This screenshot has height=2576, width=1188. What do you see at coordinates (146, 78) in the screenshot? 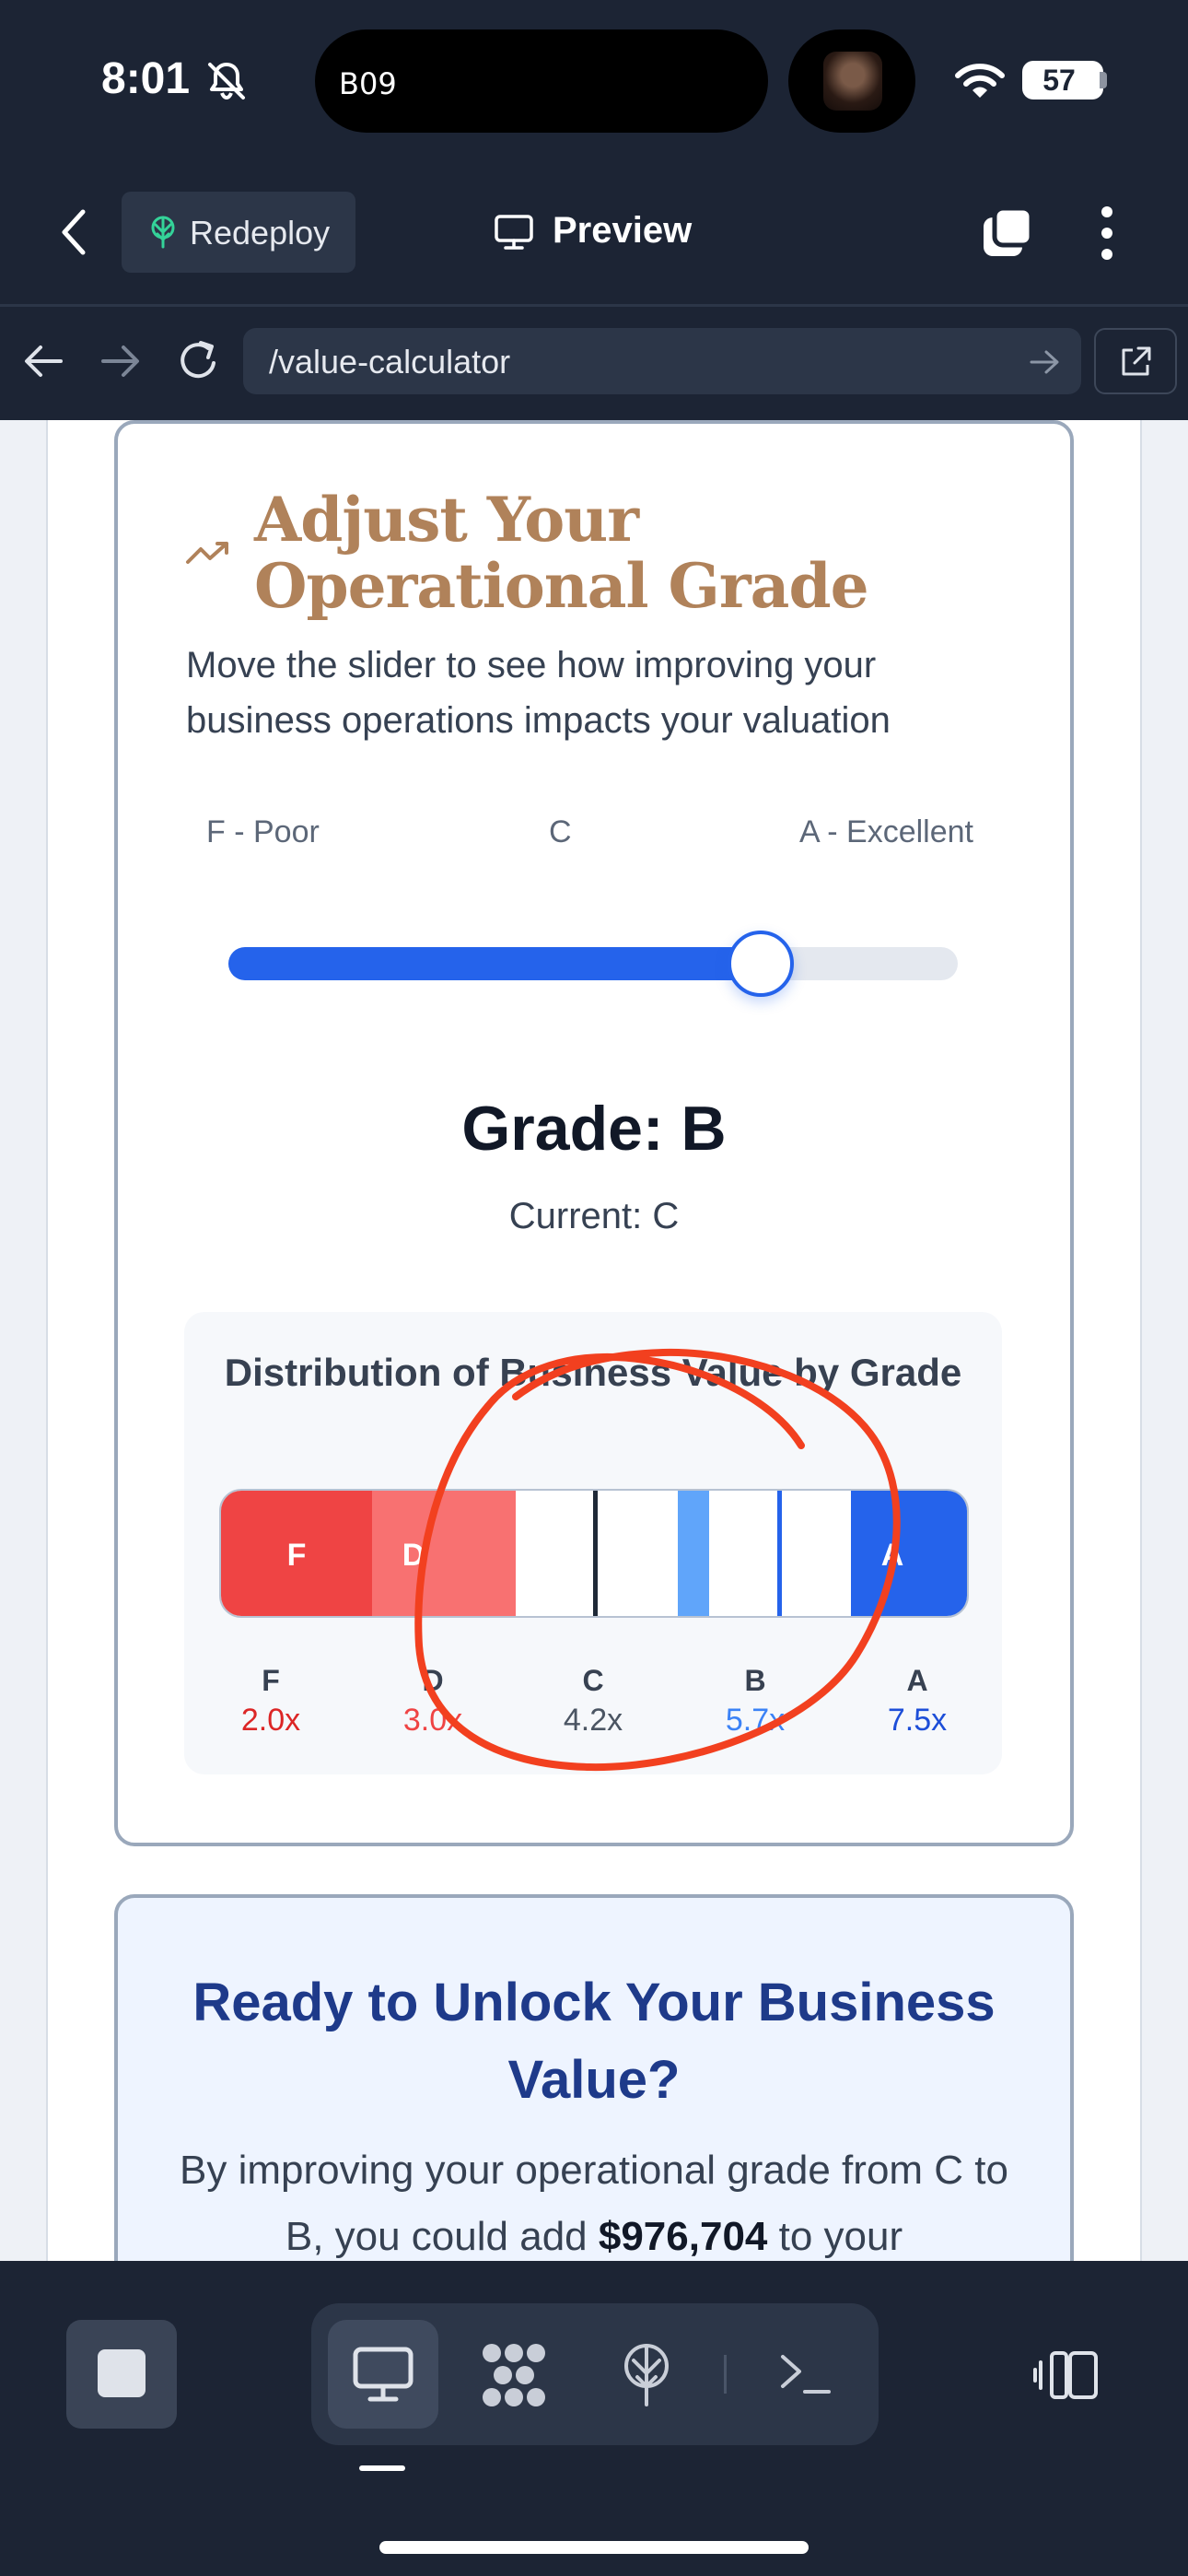
I see `clock: 8:01` at bounding box center [146, 78].